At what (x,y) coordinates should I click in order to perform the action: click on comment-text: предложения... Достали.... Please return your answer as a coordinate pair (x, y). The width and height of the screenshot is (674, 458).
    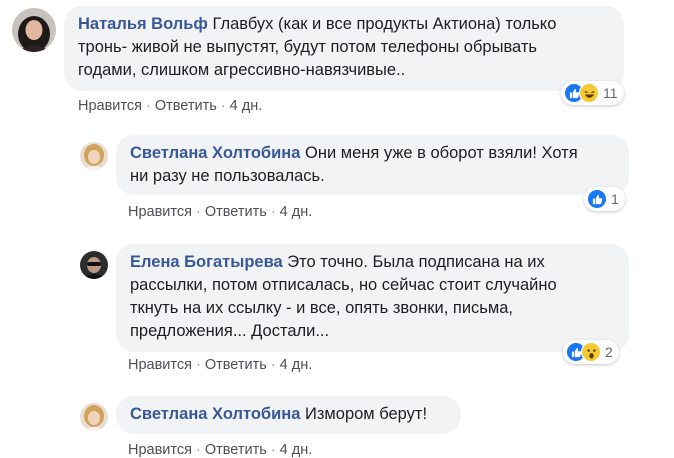
    Looking at the image, I should click on (230, 331).